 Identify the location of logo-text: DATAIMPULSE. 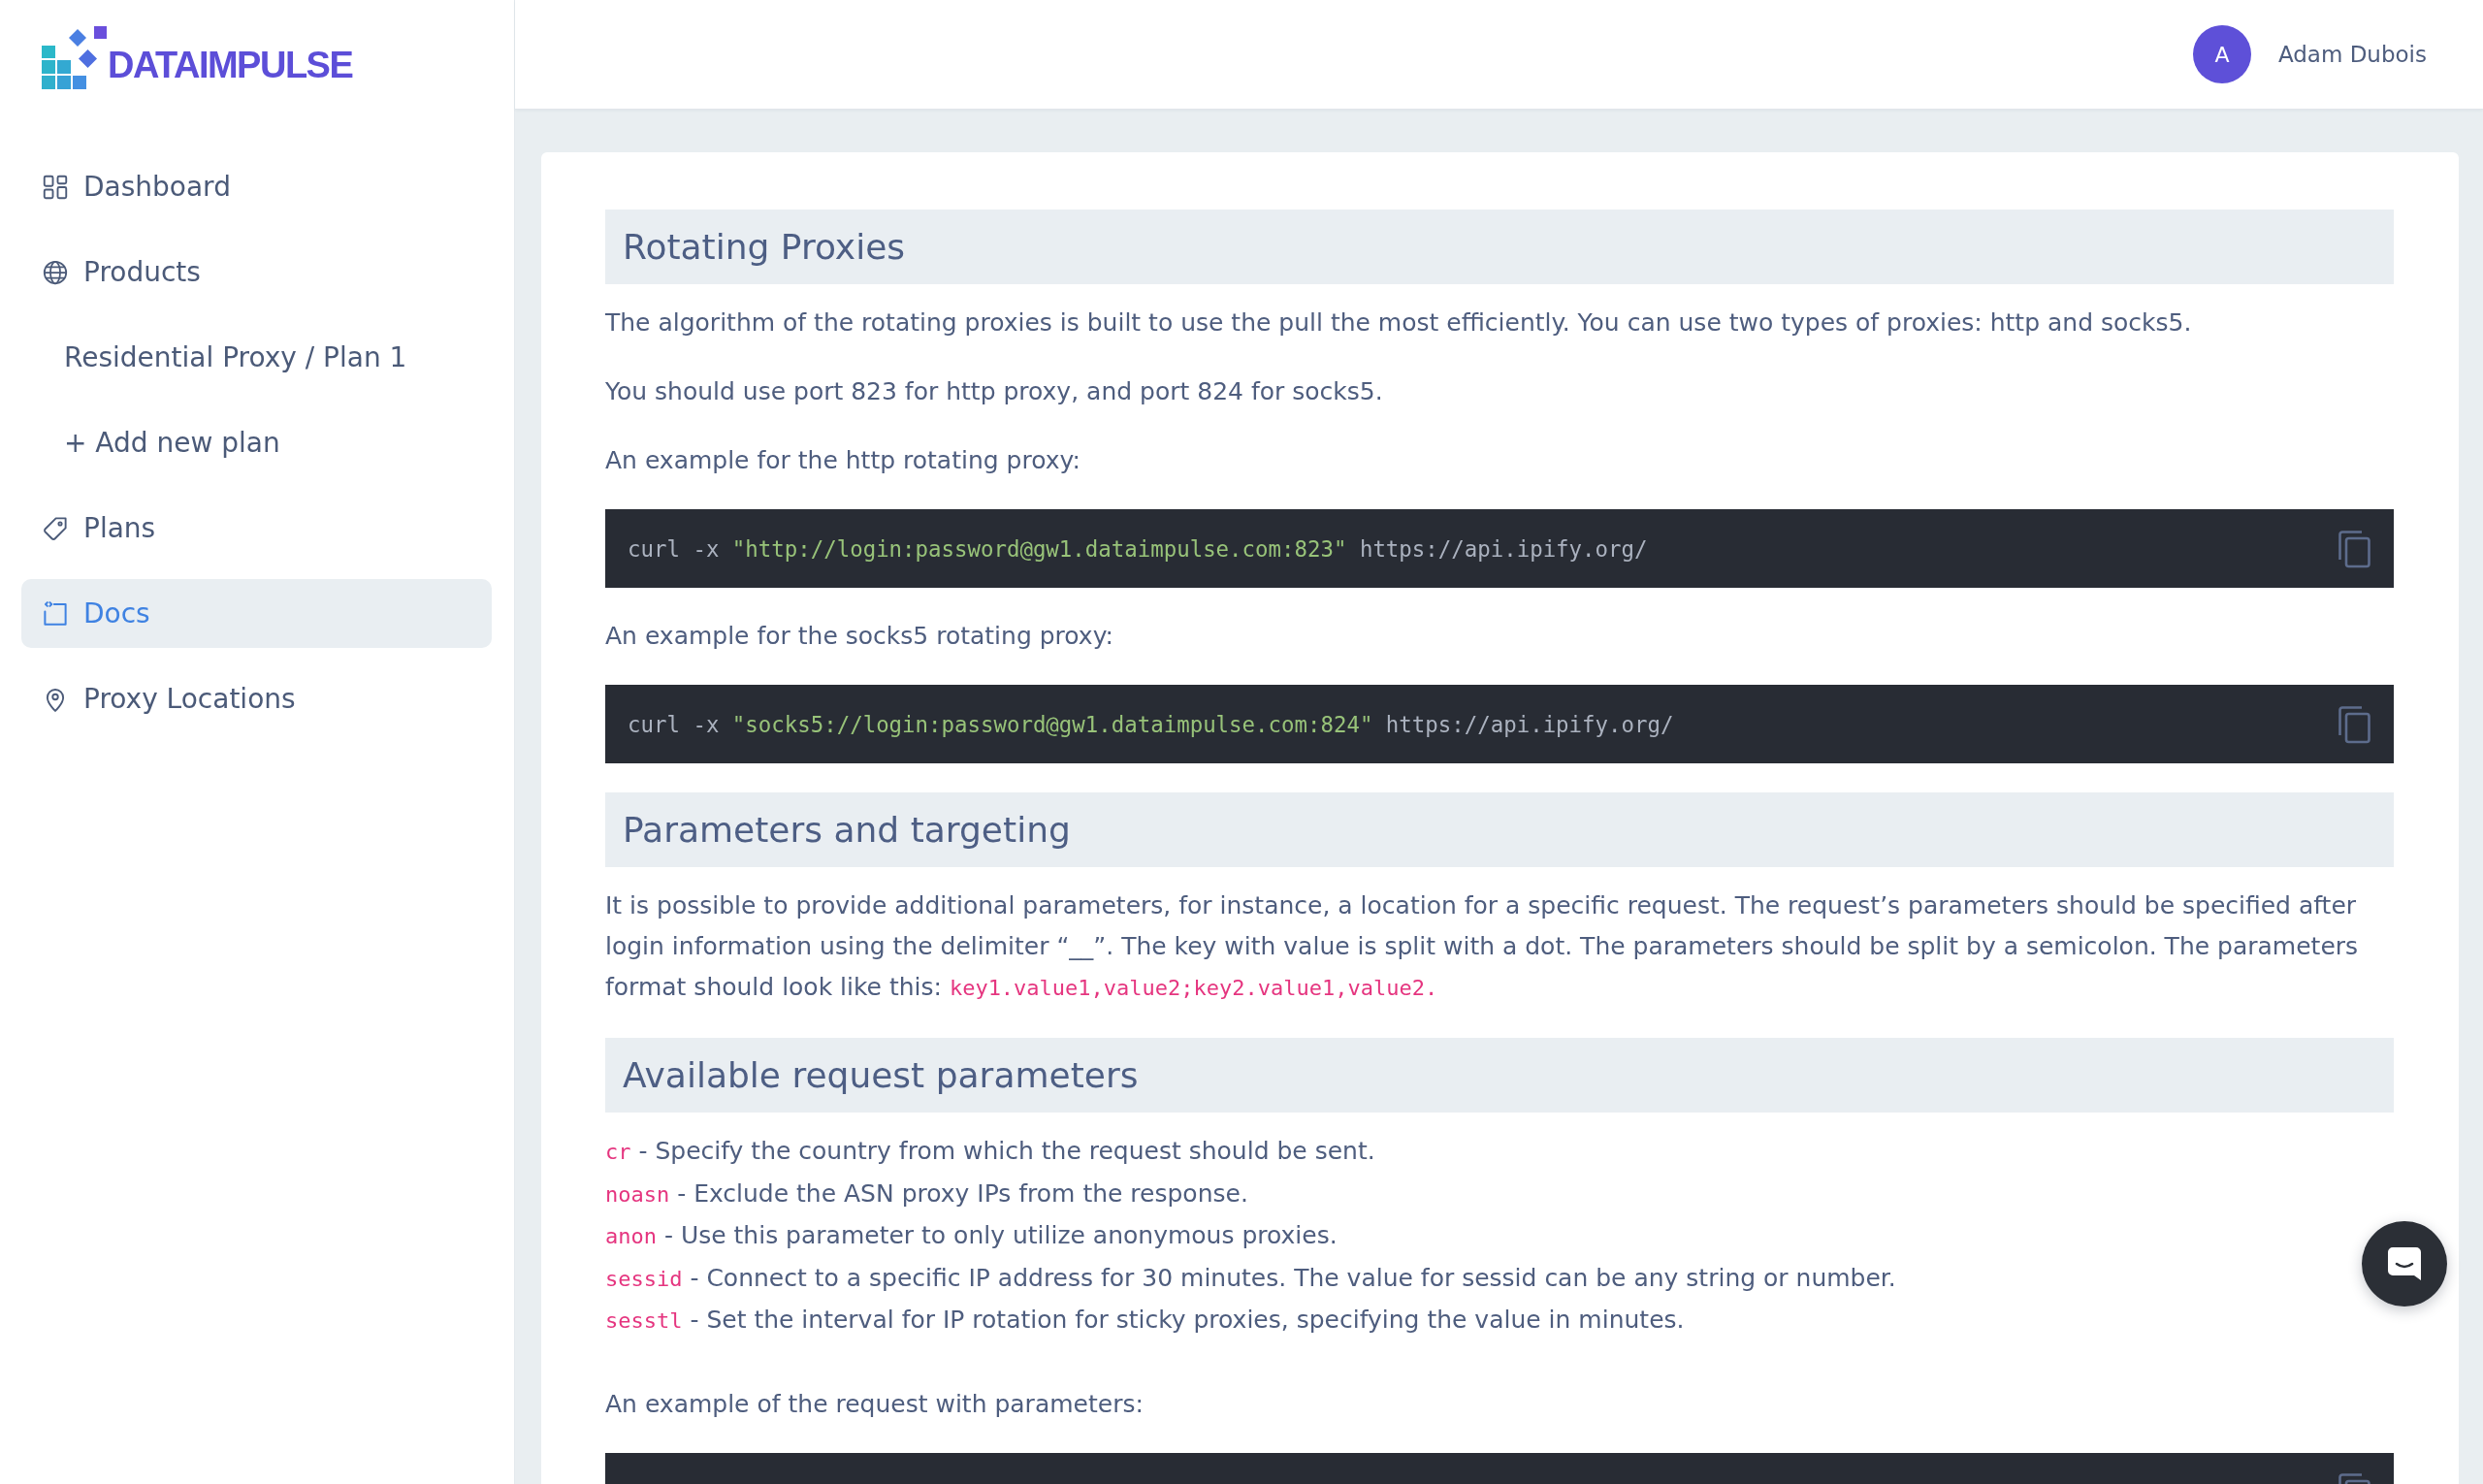
(231, 65).